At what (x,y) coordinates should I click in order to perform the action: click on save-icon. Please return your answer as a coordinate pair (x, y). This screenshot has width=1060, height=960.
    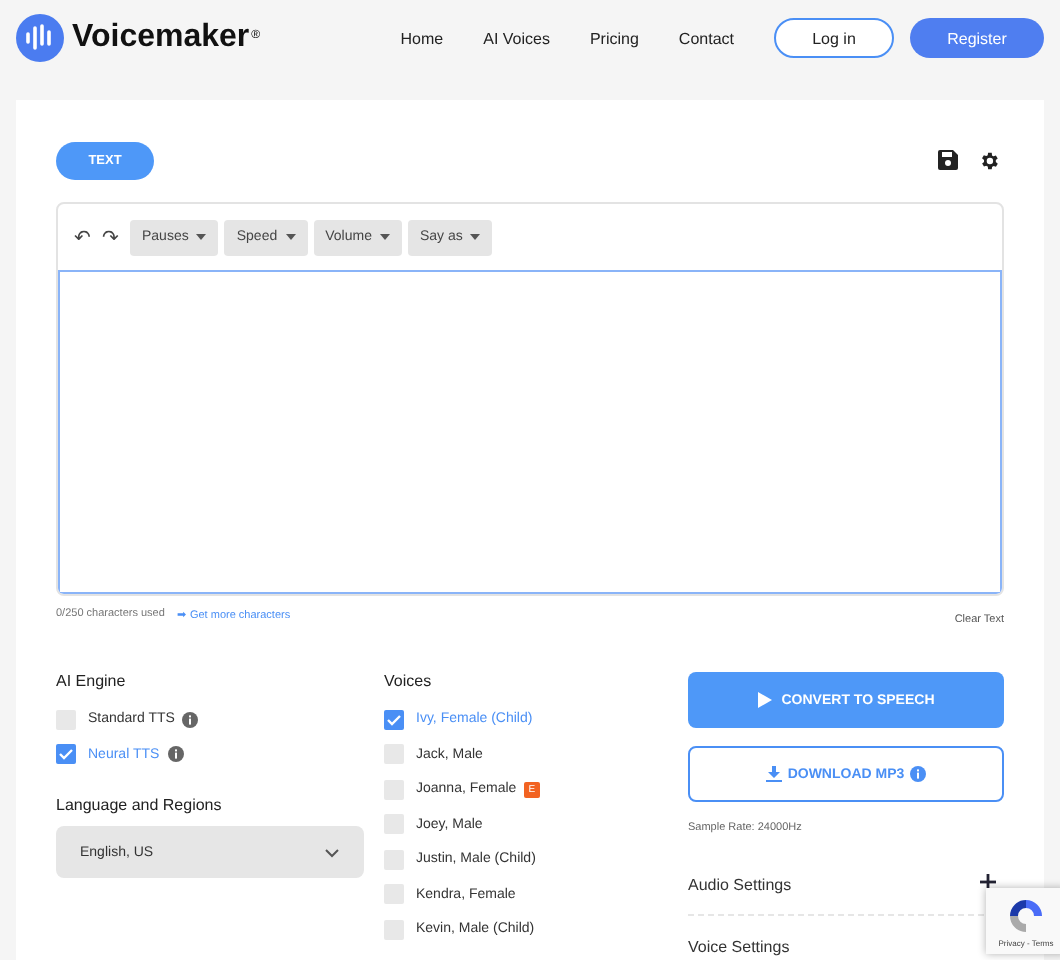
    Looking at the image, I should click on (948, 160).